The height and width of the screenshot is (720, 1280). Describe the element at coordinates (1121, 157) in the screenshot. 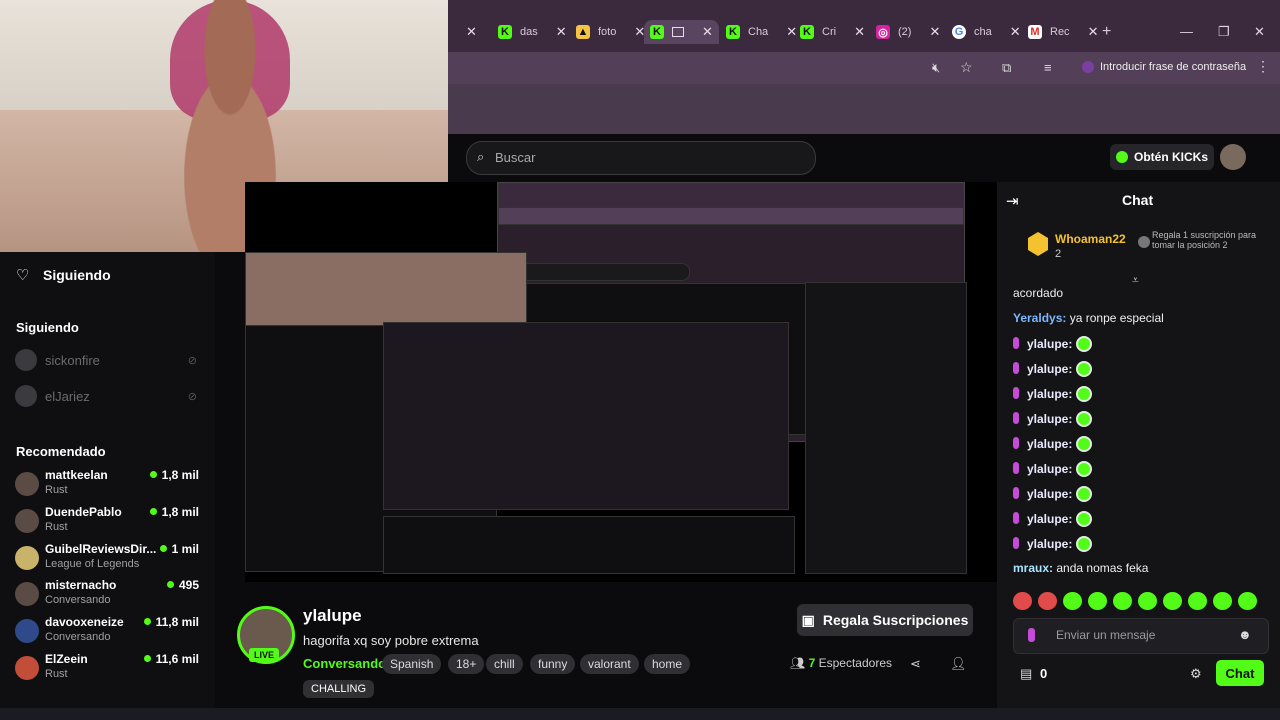

I see `kicks-coin-icon` at that location.